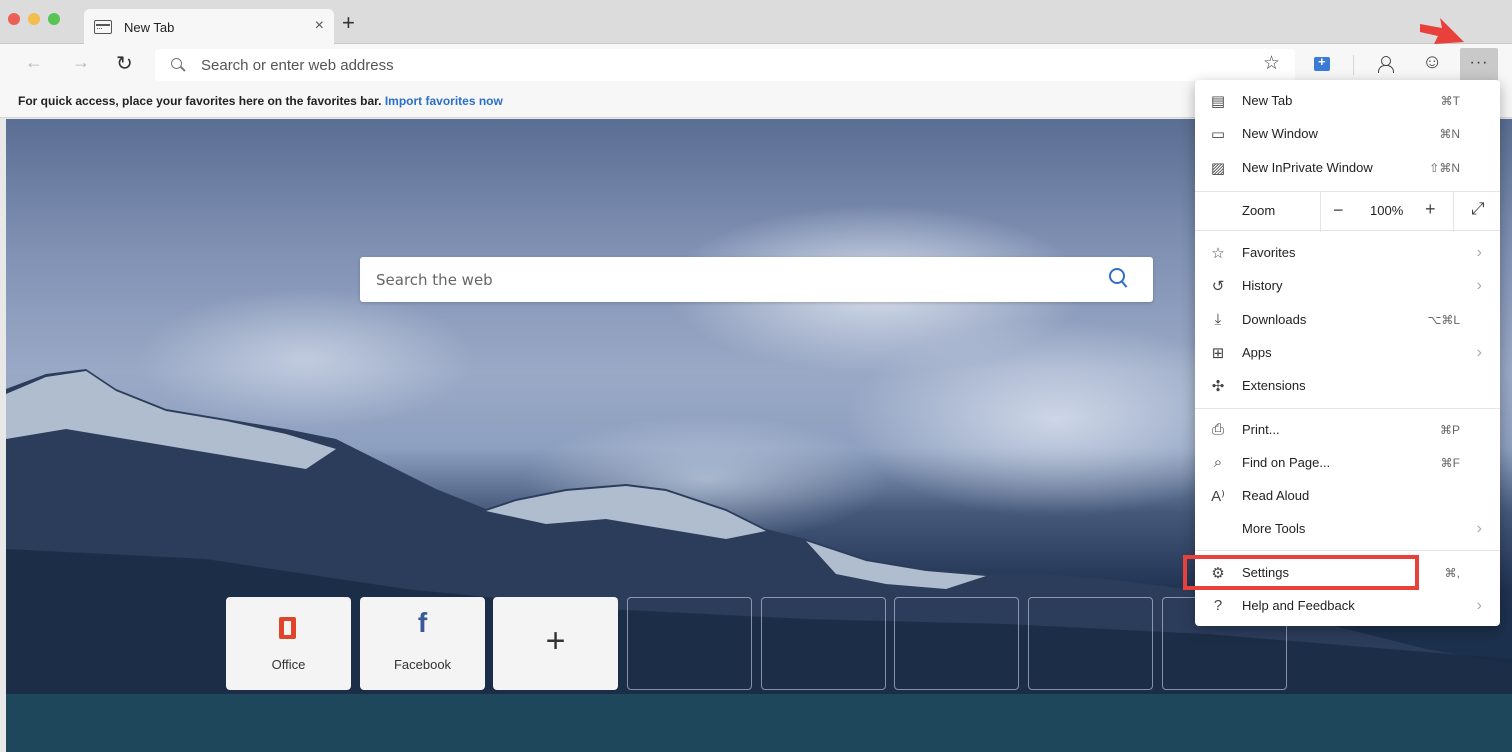 The width and height of the screenshot is (1512, 752). What do you see at coordinates (1218, 134) in the screenshot?
I see `new-window-icon: ▭` at bounding box center [1218, 134].